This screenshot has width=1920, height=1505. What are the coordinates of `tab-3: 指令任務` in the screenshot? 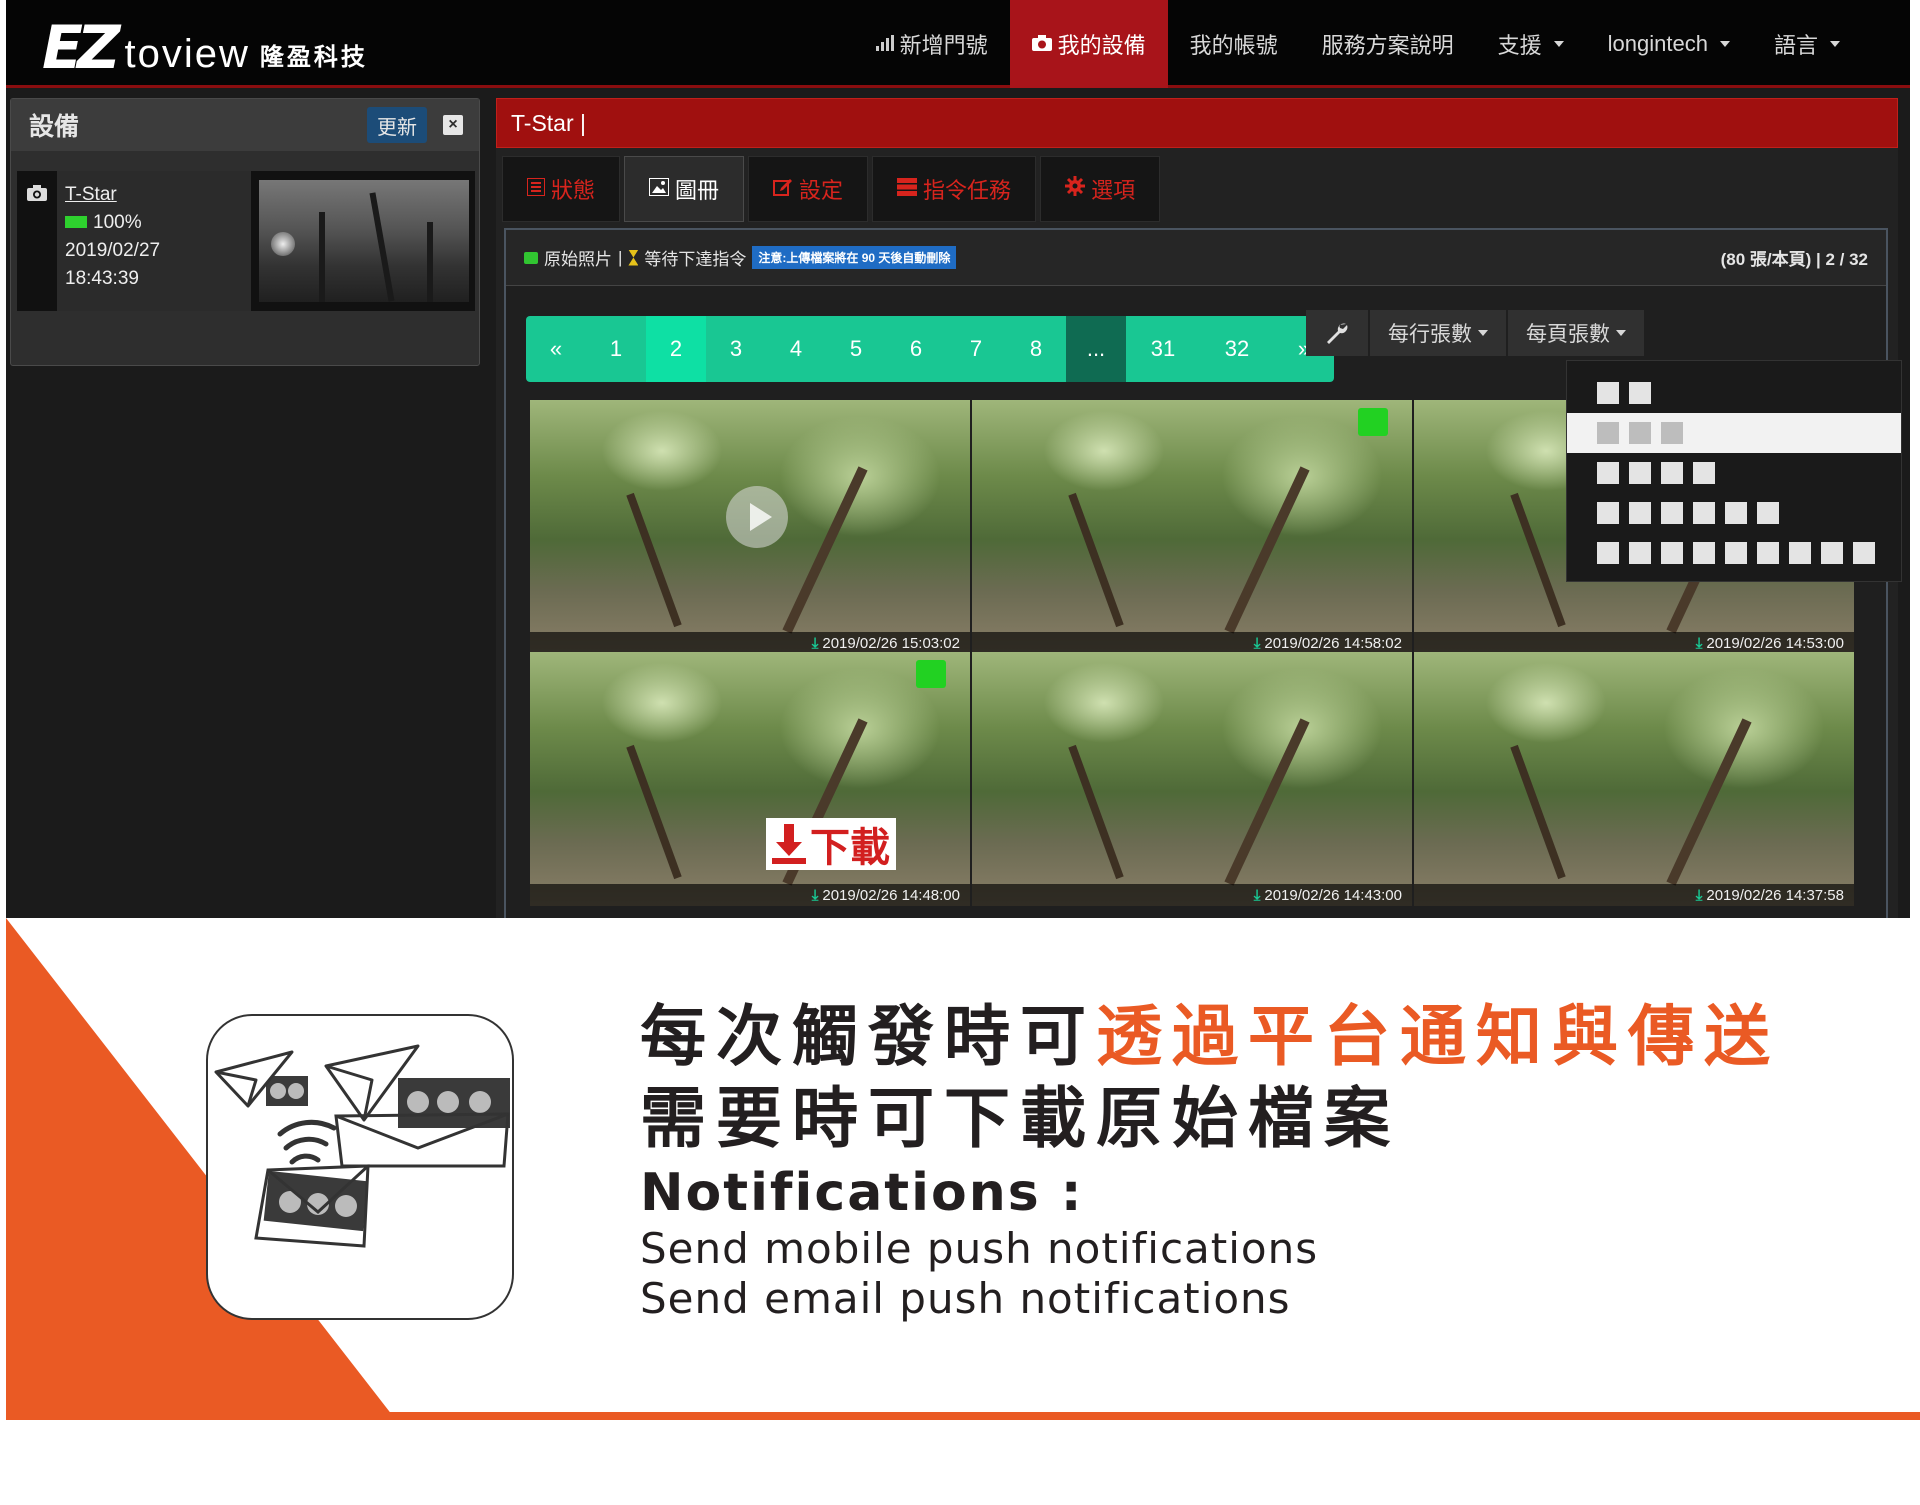 It's located at (954, 189).